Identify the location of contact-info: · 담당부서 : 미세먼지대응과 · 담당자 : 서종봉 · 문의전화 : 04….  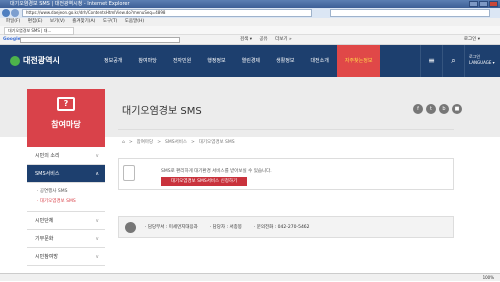
(286, 227).